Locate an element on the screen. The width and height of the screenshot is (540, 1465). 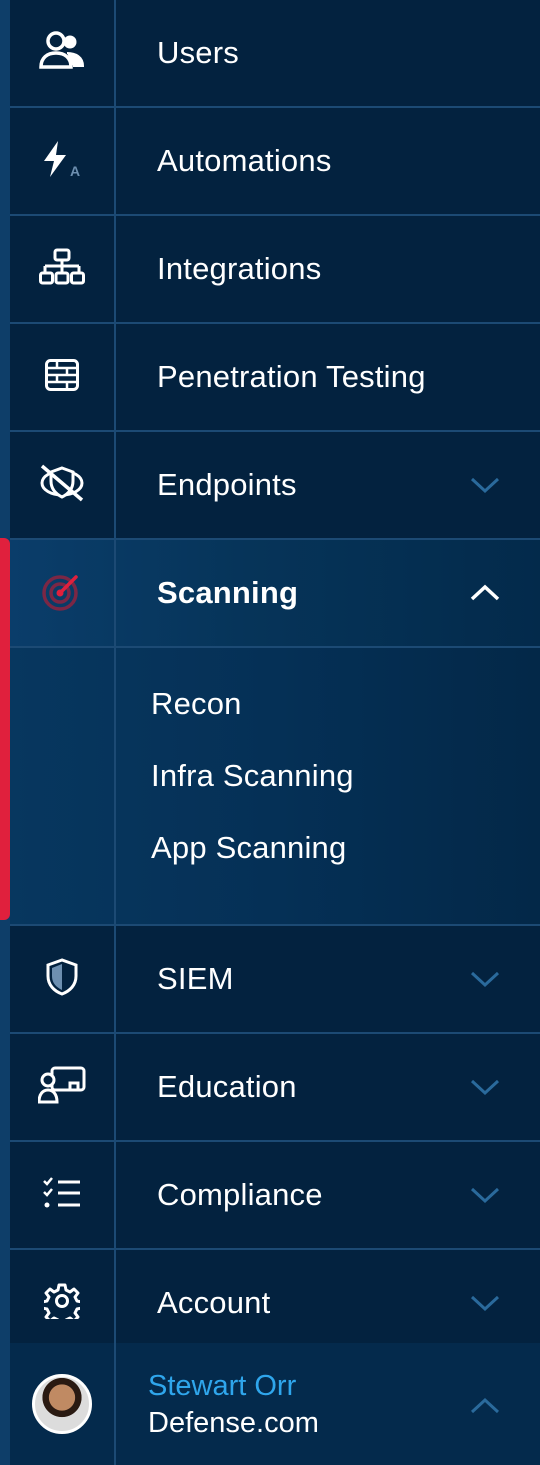
radar-scan-icon is located at coordinates (62, 593).